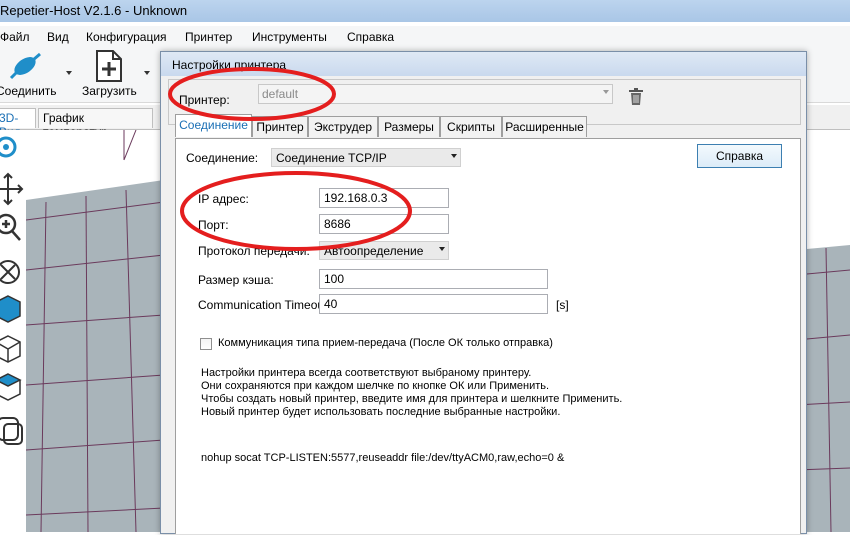 The width and height of the screenshot is (850, 535). I want to click on timeout-unit: [s], so click(562, 305).